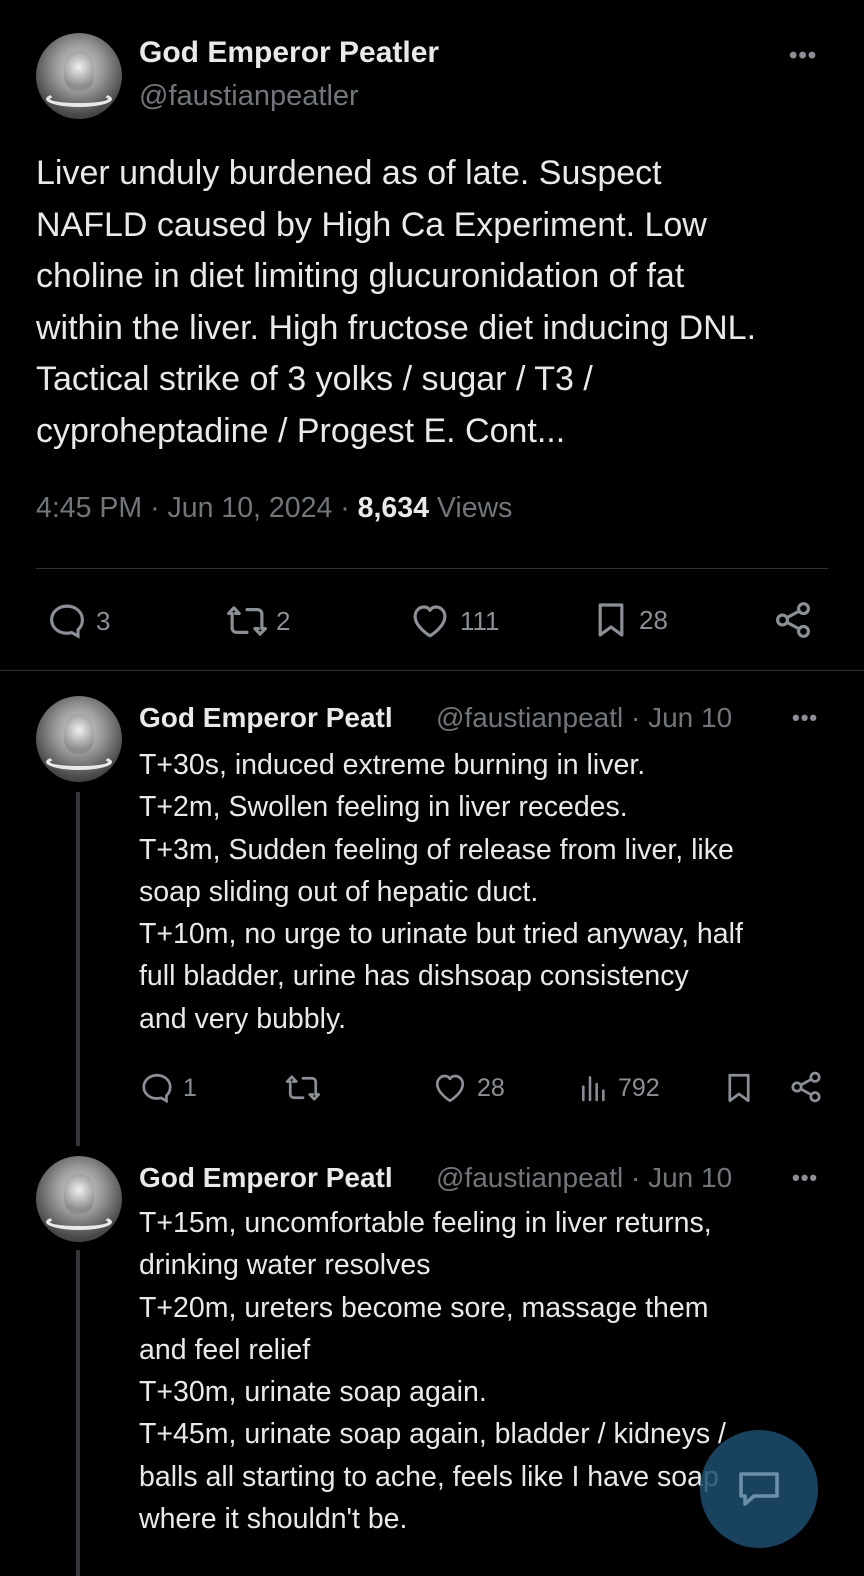 This screenshot has width=864, height=1576. Describe the element at coordinates (393, 508) in the screenshot. I see `views-count: 8,634` at that location.